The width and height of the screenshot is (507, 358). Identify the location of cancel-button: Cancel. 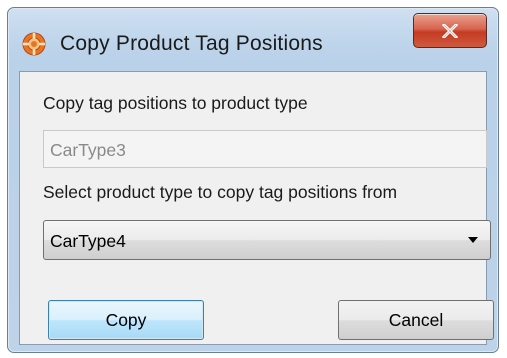
(416, 320).